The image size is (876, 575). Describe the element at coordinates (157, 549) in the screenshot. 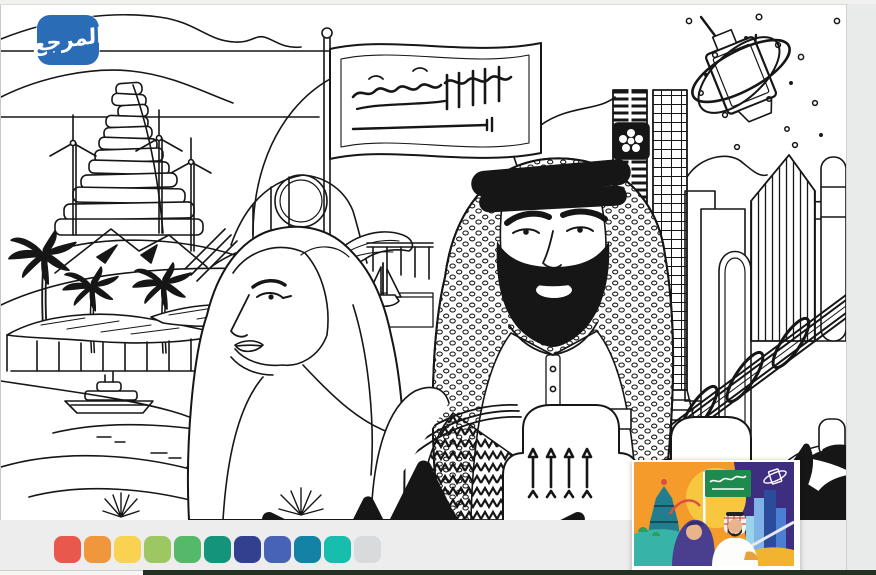

I see `palette-swatch-light-green` at that location.